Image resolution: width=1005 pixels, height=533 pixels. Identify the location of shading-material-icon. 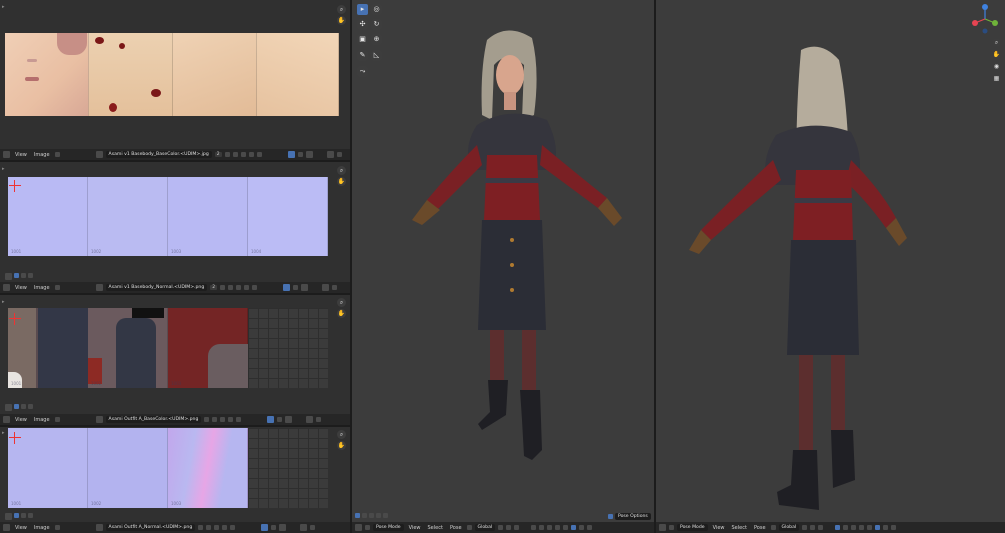
(886, 527).